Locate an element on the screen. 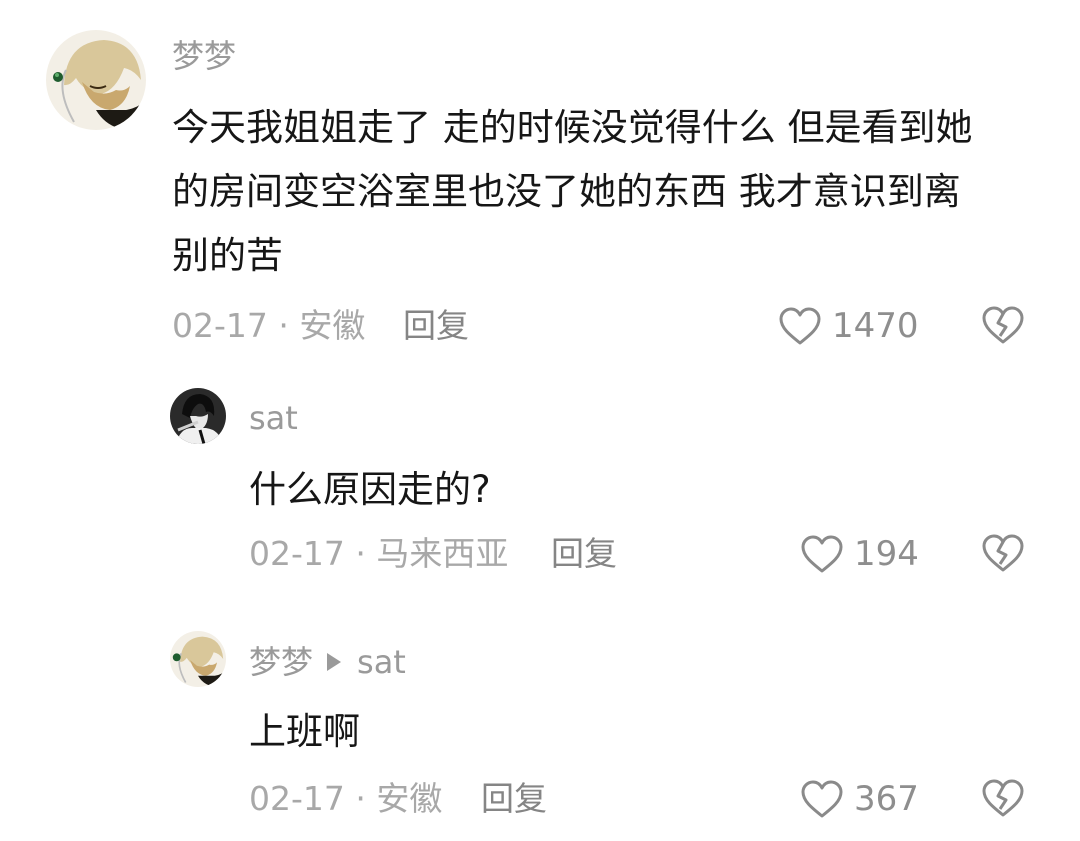 The height and width of the screenshot is (841, 1080). reply-meta: 02-17 · 马来西亚 is located at coordinates (378, 554).